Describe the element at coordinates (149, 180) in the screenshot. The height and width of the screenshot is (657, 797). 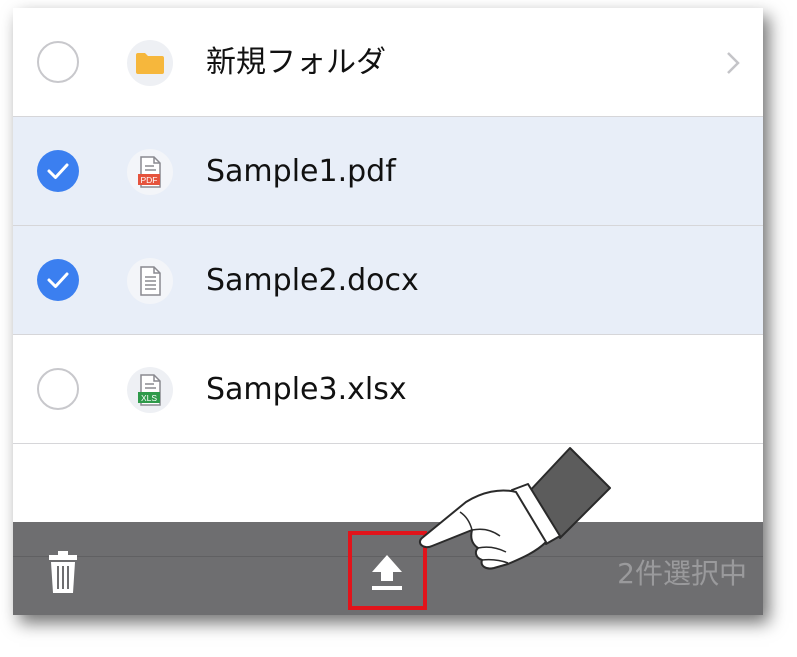
I see `svg-text: PDF` at that location.